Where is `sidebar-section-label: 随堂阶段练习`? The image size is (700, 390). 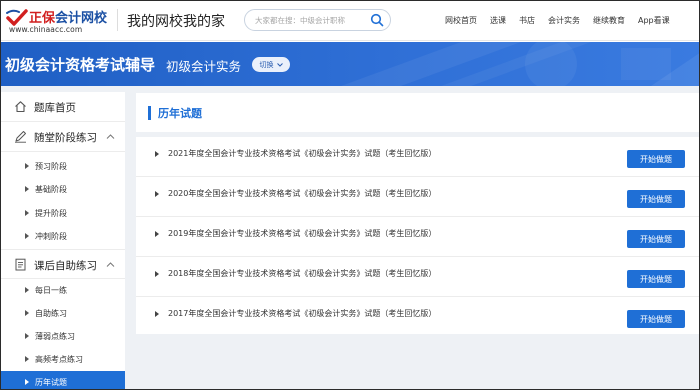
sidebar-section-label: 随堂阶段练习 is located at coordinates (65, 138).